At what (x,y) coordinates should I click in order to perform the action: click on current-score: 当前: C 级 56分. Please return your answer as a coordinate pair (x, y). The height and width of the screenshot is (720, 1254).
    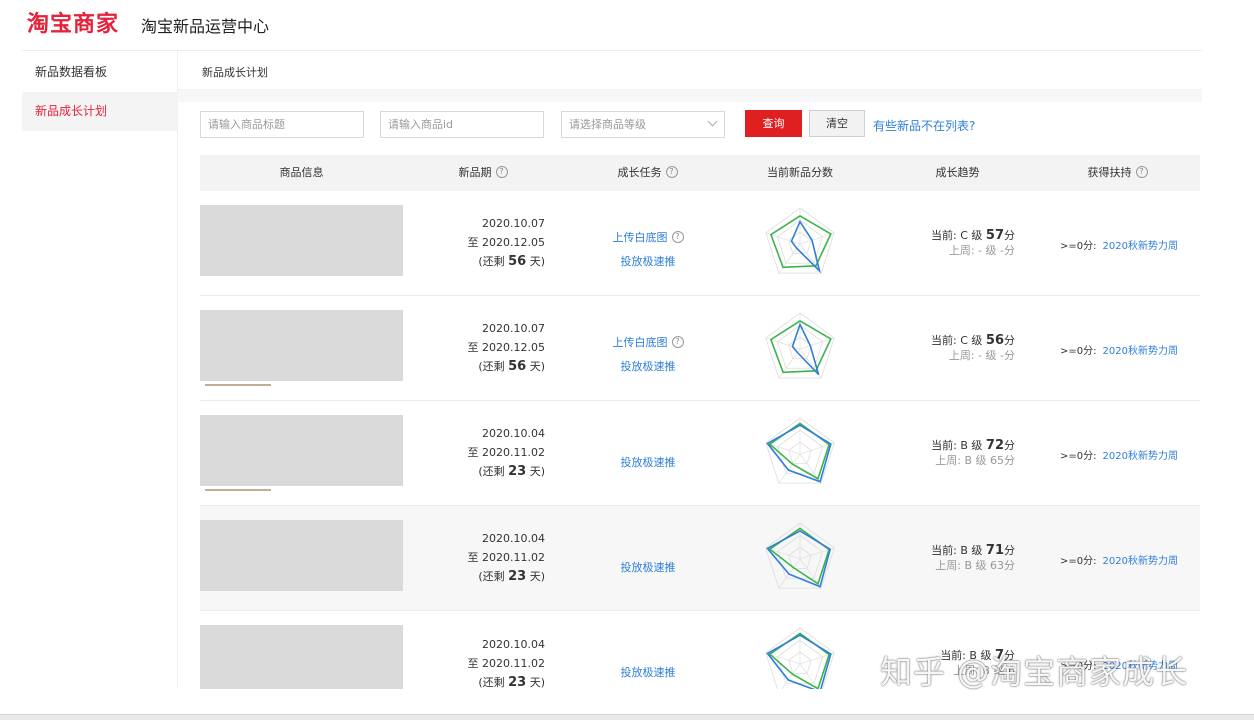
    Looking at the image, I should click on (973, 340).